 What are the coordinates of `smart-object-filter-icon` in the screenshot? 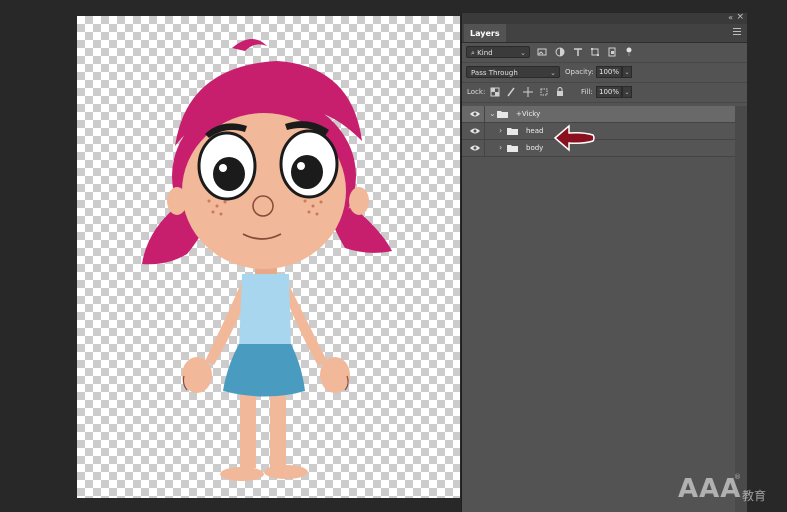 It's located at (612, 52).